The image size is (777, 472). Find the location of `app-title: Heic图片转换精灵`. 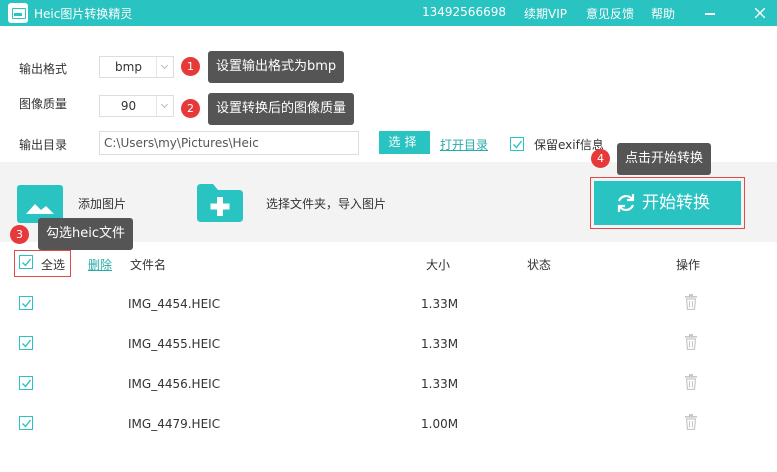

app-title: Heic图片转换精灵 is located at coordinates (83, 14).